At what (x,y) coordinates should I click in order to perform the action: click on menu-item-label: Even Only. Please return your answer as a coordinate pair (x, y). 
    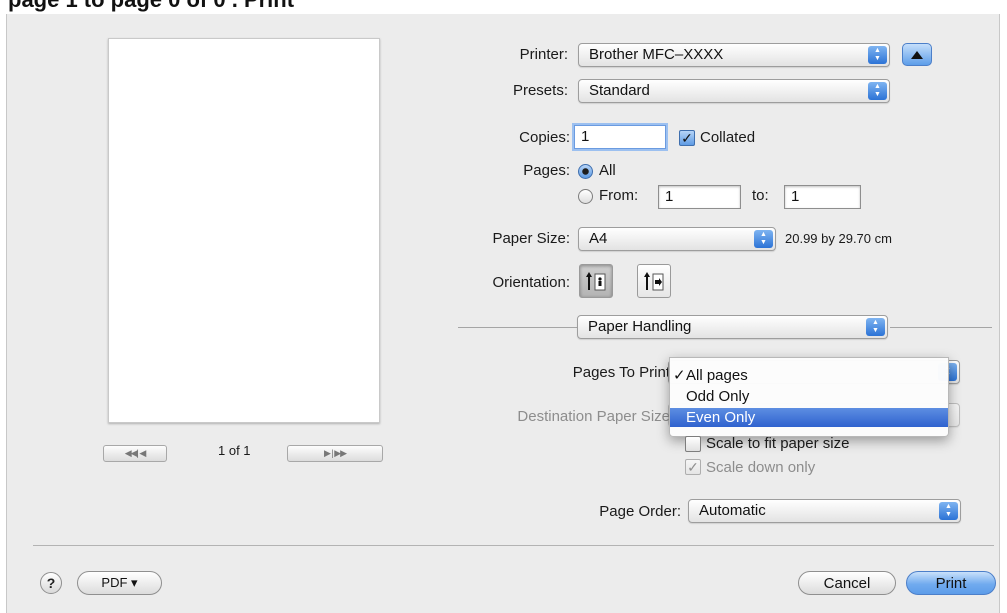
    Looking at the image, I should click on (721, 417).